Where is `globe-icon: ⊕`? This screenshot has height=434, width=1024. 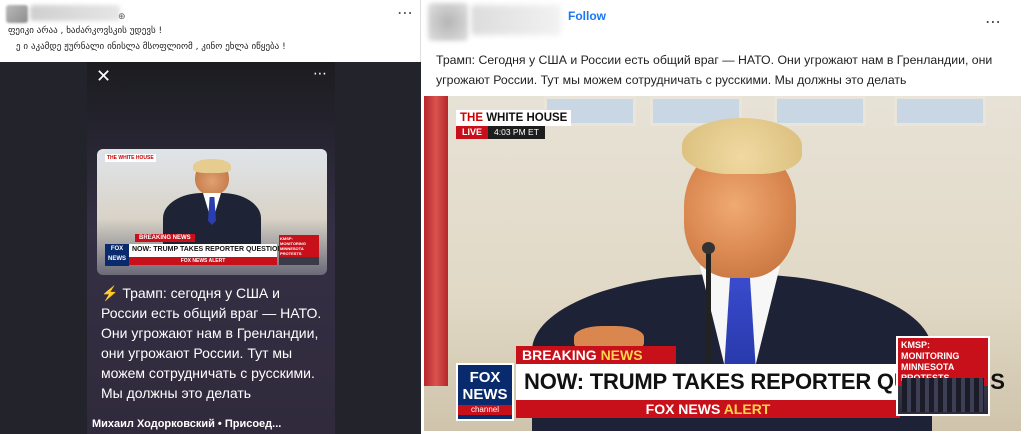
globe-icon: ⊕ is located at coordinates (122, 17).